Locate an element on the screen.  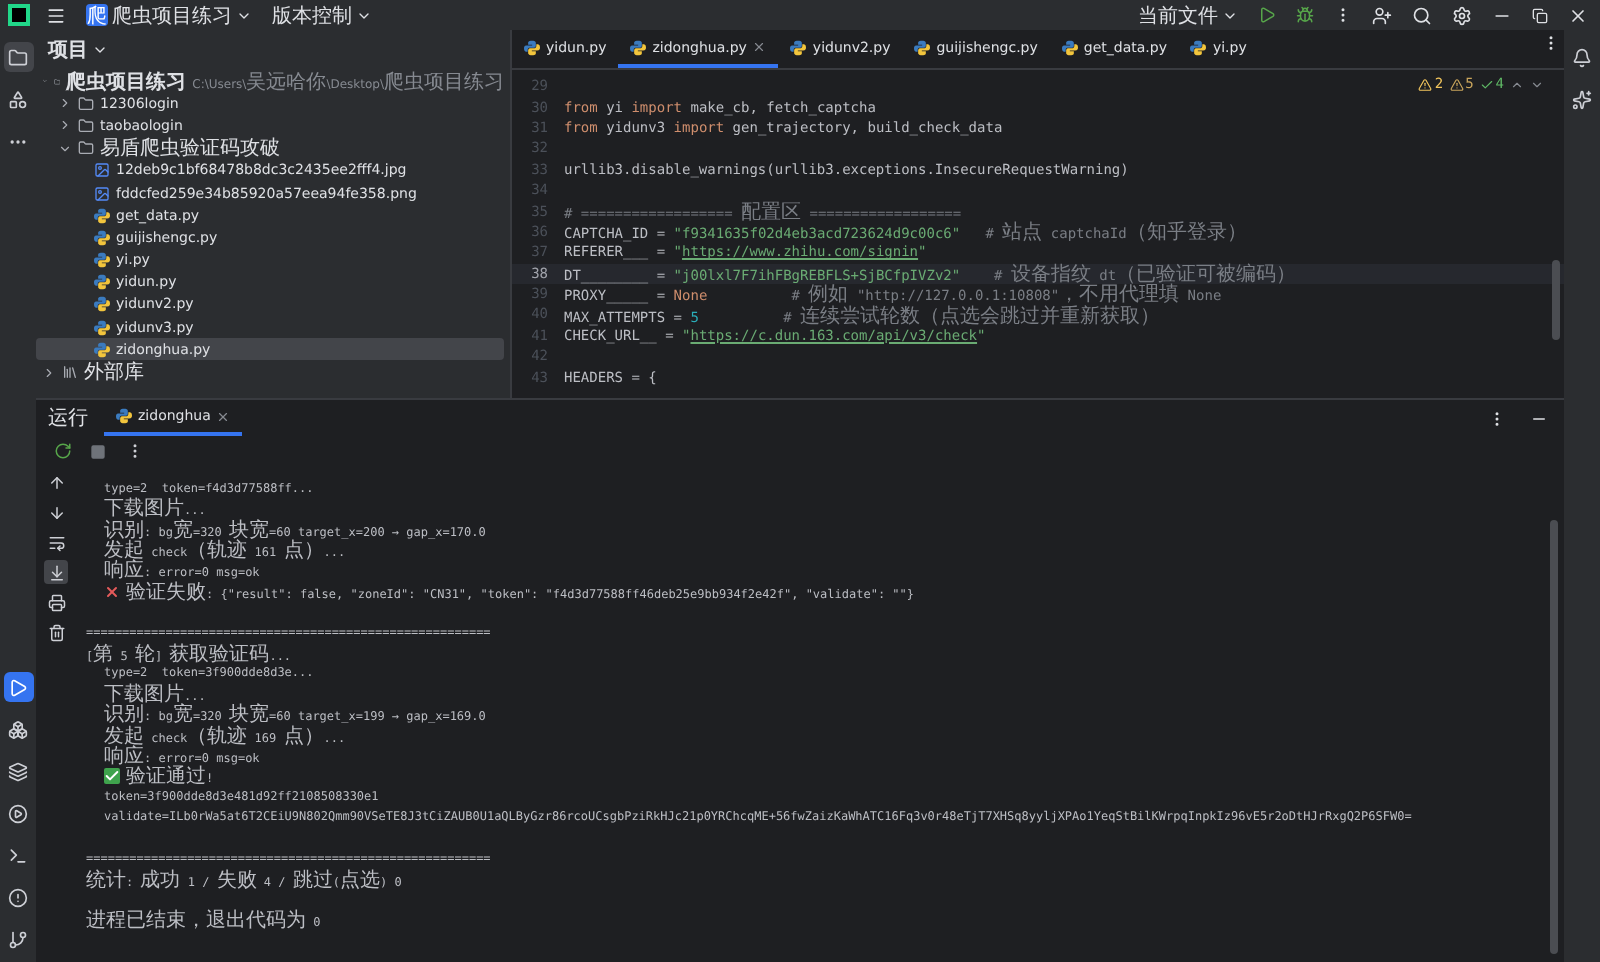
tree-label: 爬虫项目练习 is located at coordinates (126, 82).